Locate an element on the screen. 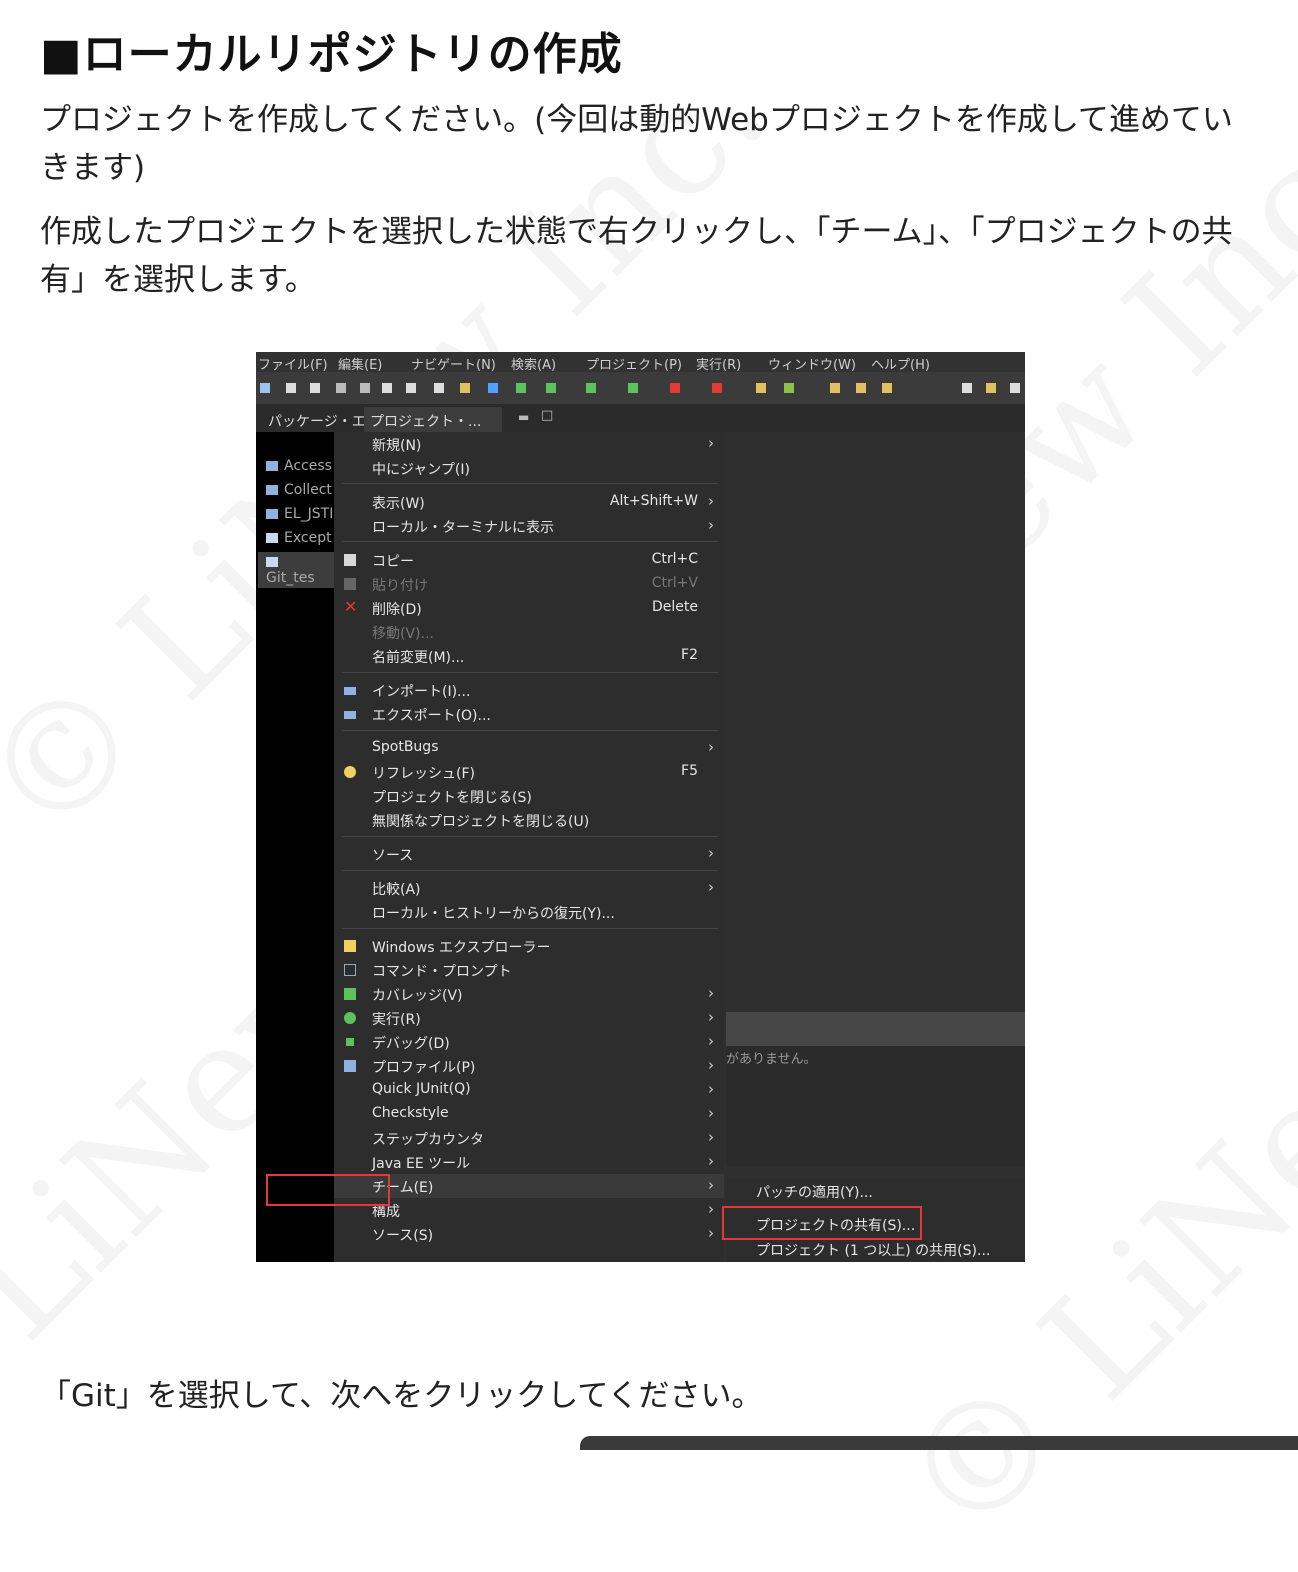 The image size is (1298, 1572). minimize-icon: ▬ is located at coordinates (523, 417).